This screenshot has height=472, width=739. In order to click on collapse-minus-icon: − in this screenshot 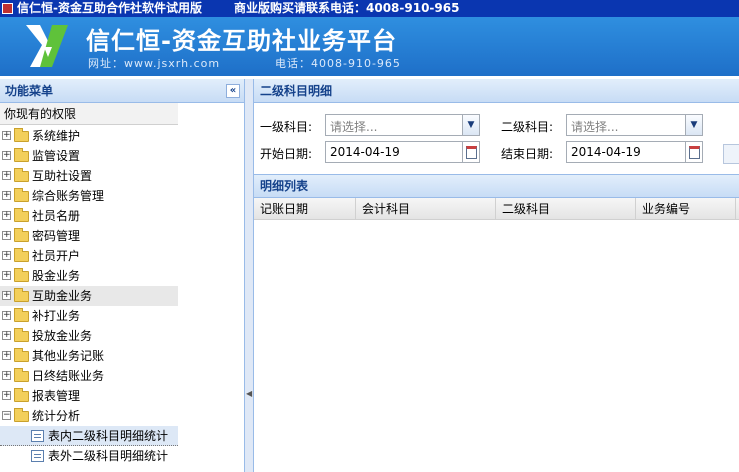, I will do `click(6, 415)`.